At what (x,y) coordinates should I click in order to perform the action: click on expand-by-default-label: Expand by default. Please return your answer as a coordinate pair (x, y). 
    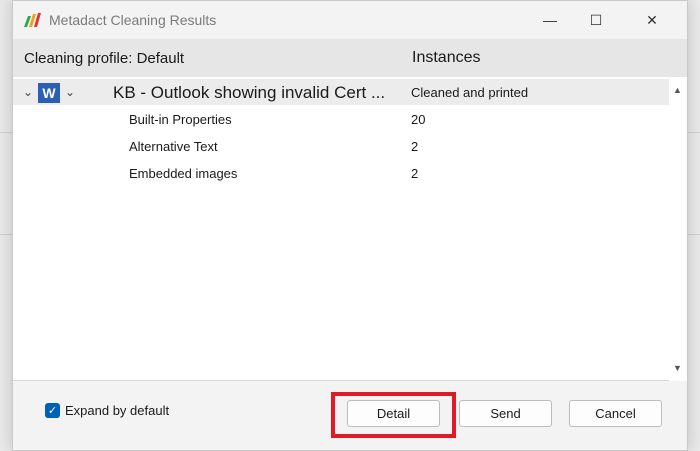
    Looking at the image, I should click on (117, 410).